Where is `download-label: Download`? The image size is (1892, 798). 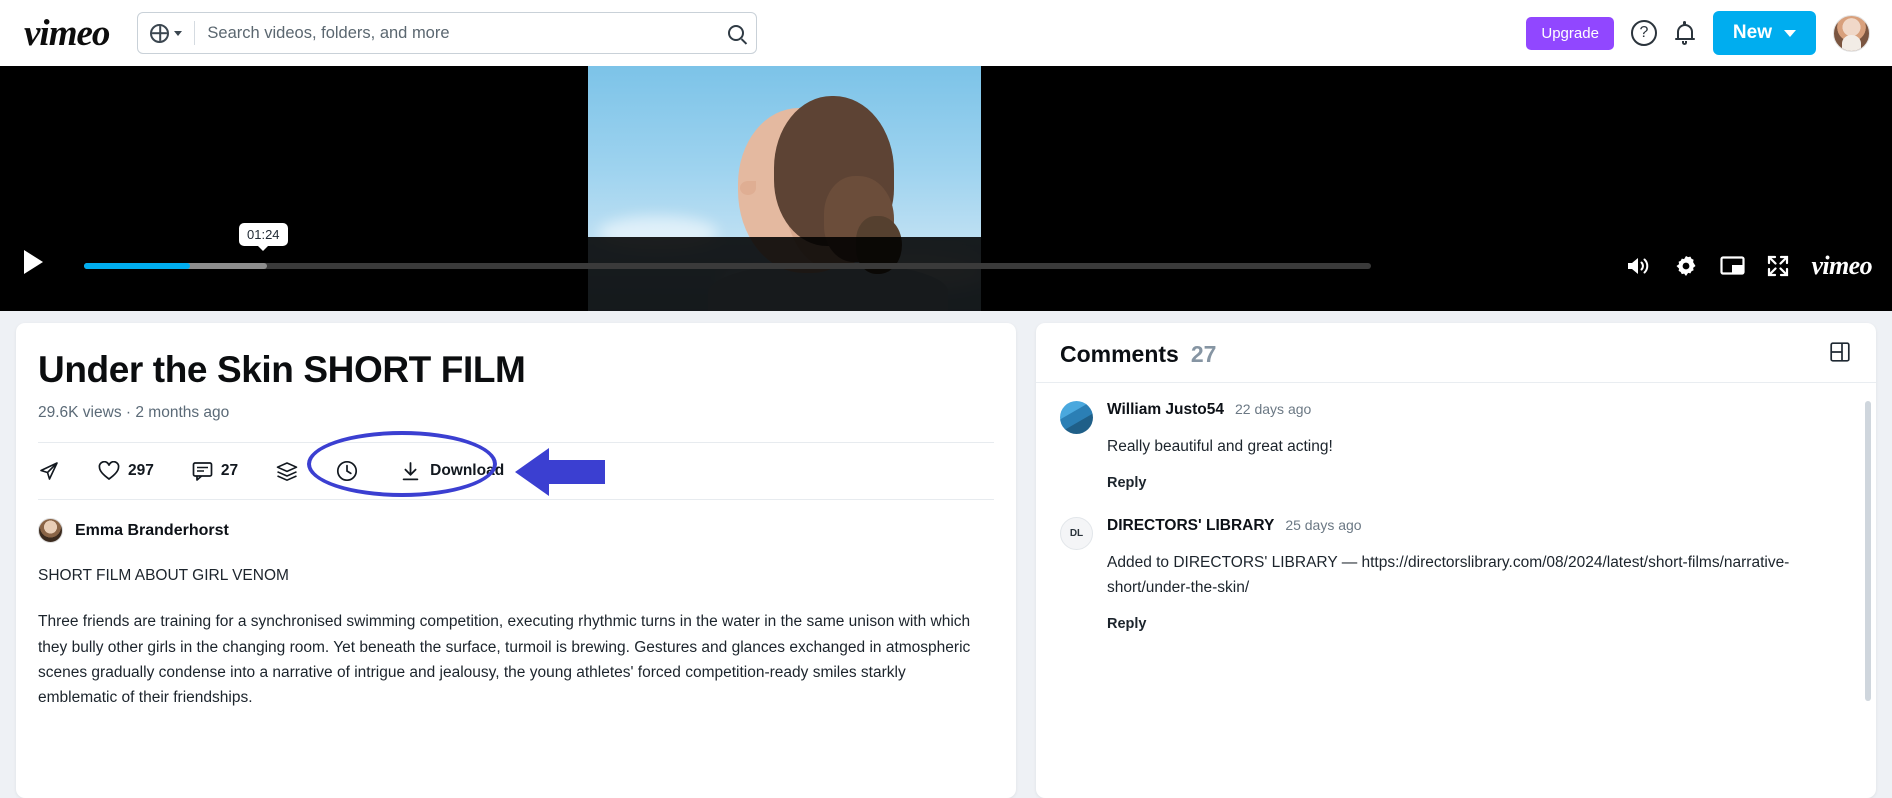
download-label: Download is located at coordinates (467, 471).